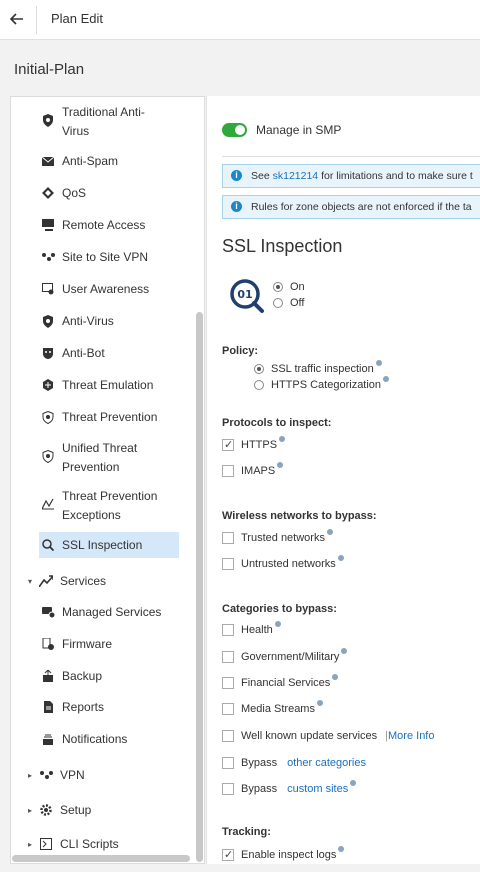 Image resolution: width=480 pixels, height=872 pixels. I want to click on more-info-link: More Info, so click(411, 736).